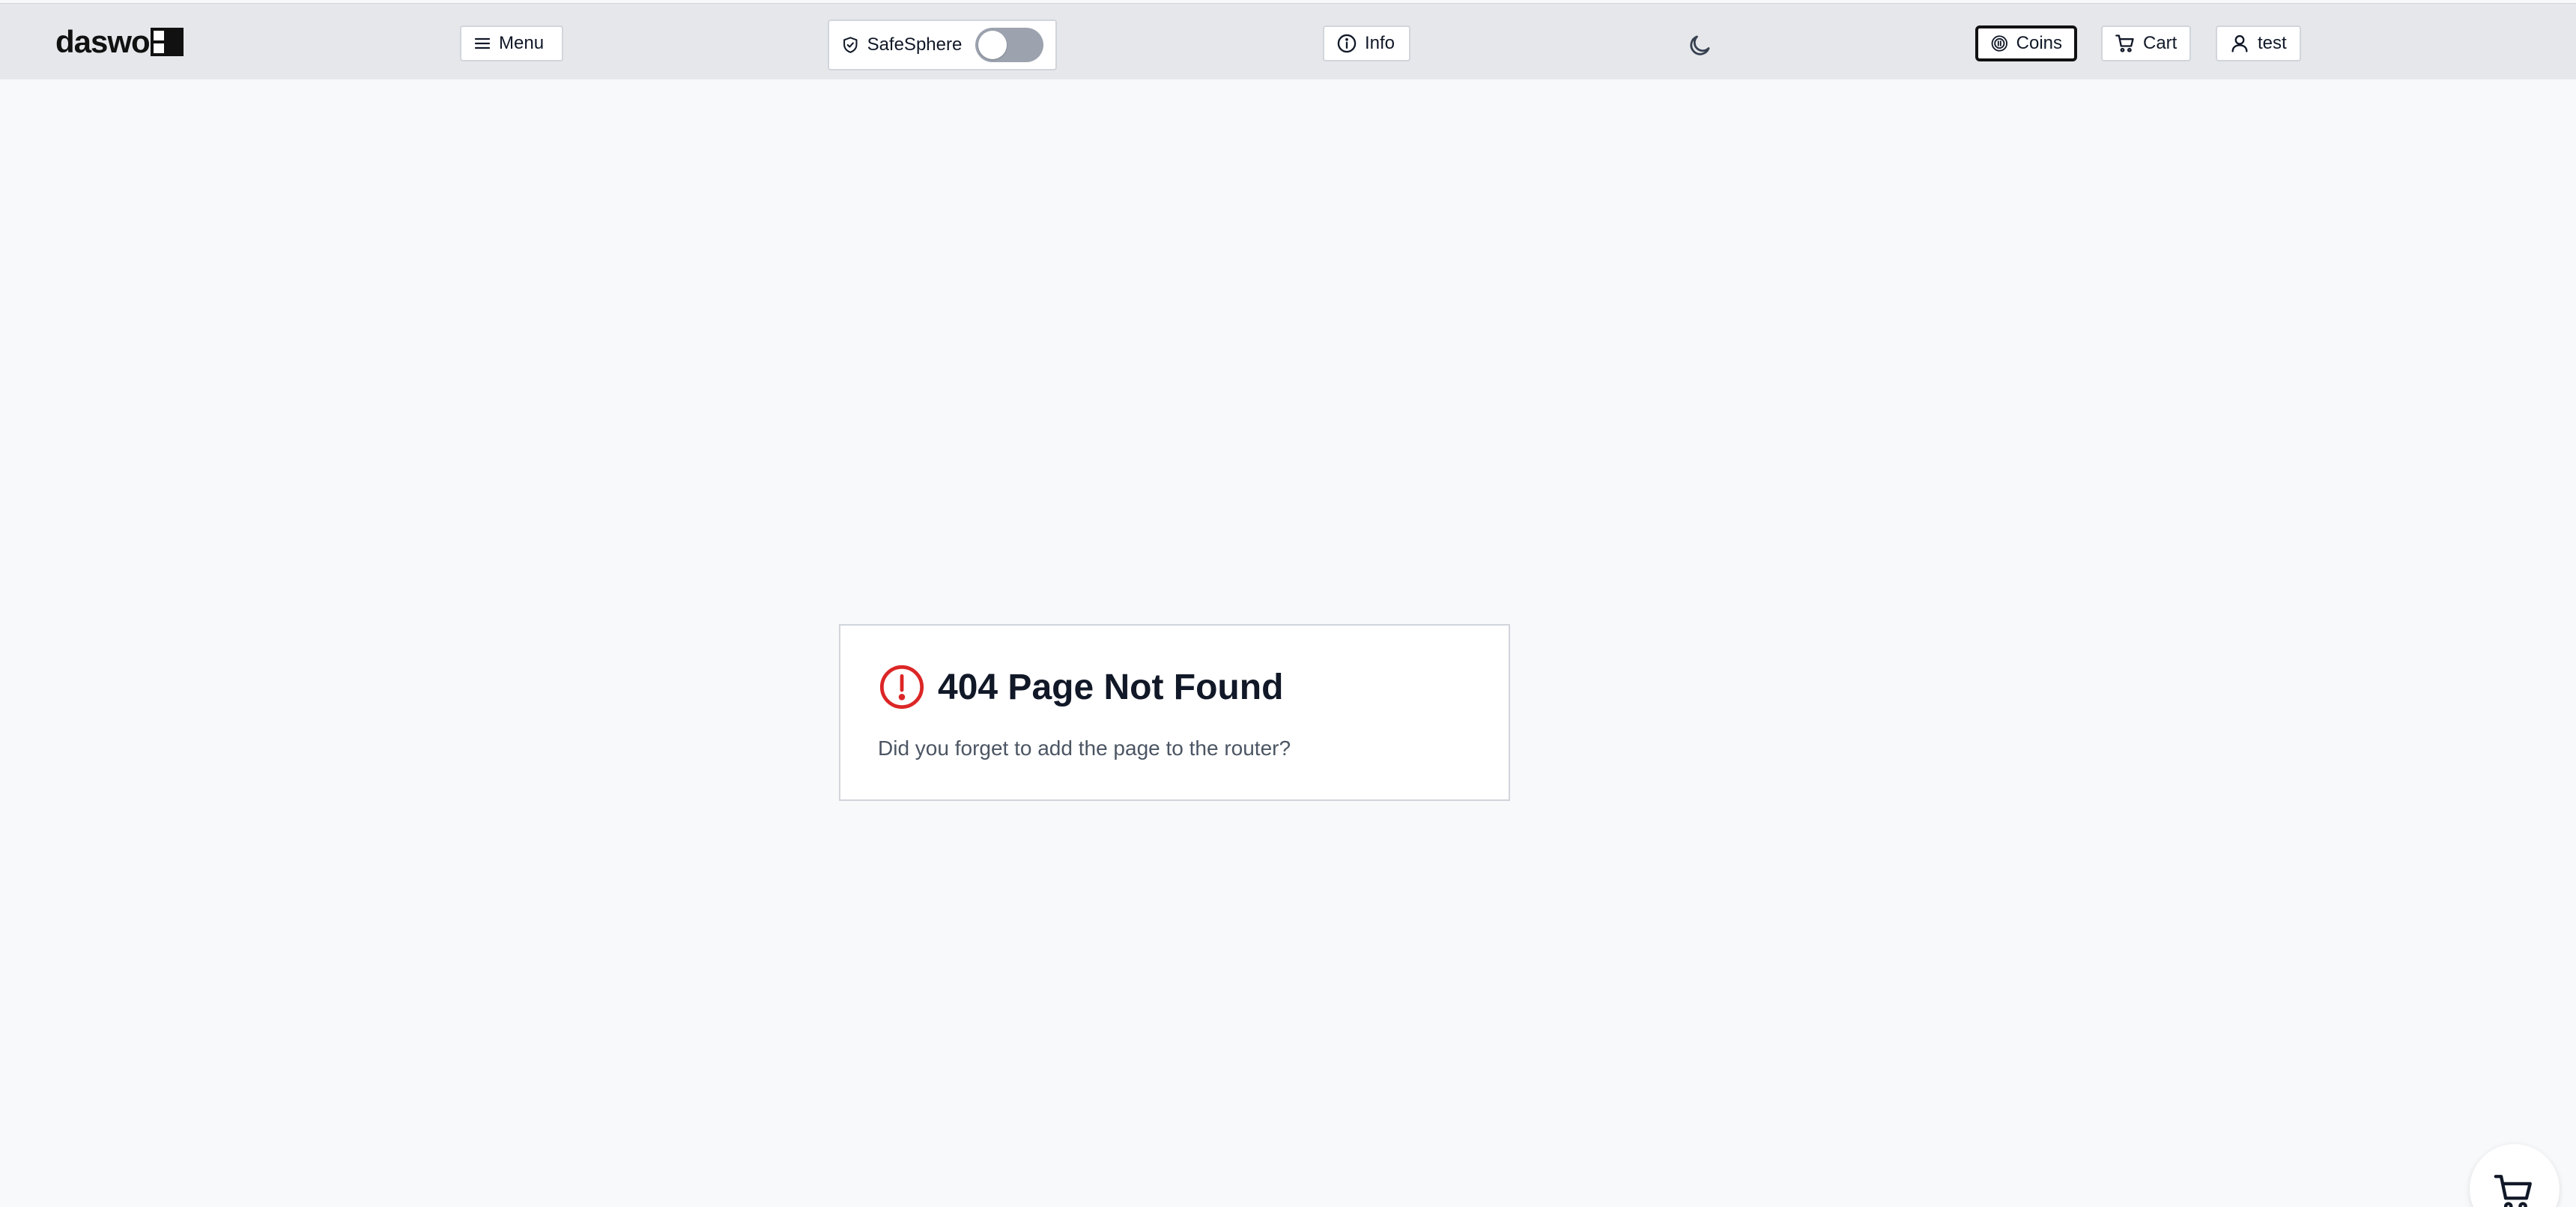 The width and height of the screenshot is (2576, 1207). Describe the element at coordinates (522, 43) in the screenshot. I see `menu-button-label: Menu` at that location.